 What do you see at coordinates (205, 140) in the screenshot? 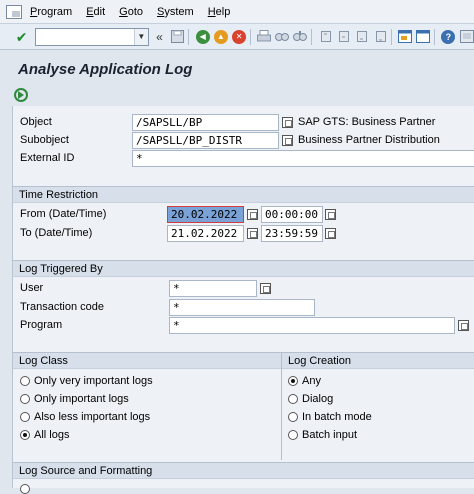
I see `subobject-input: /SAPSLL/BP_DISTR` at bounding box center [205, 140].